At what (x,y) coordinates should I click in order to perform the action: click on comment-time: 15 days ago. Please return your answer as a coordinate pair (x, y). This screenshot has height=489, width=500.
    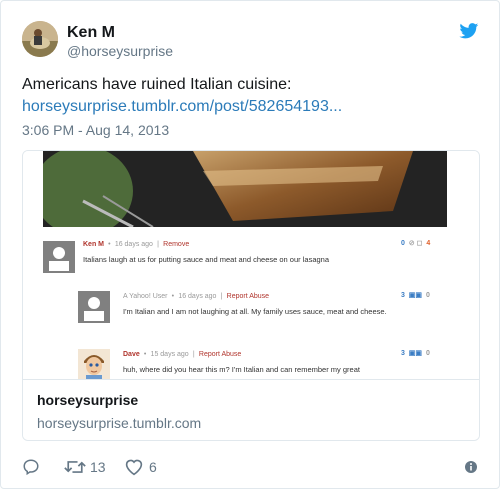
    Looking at the image, I should click on (169, 354).